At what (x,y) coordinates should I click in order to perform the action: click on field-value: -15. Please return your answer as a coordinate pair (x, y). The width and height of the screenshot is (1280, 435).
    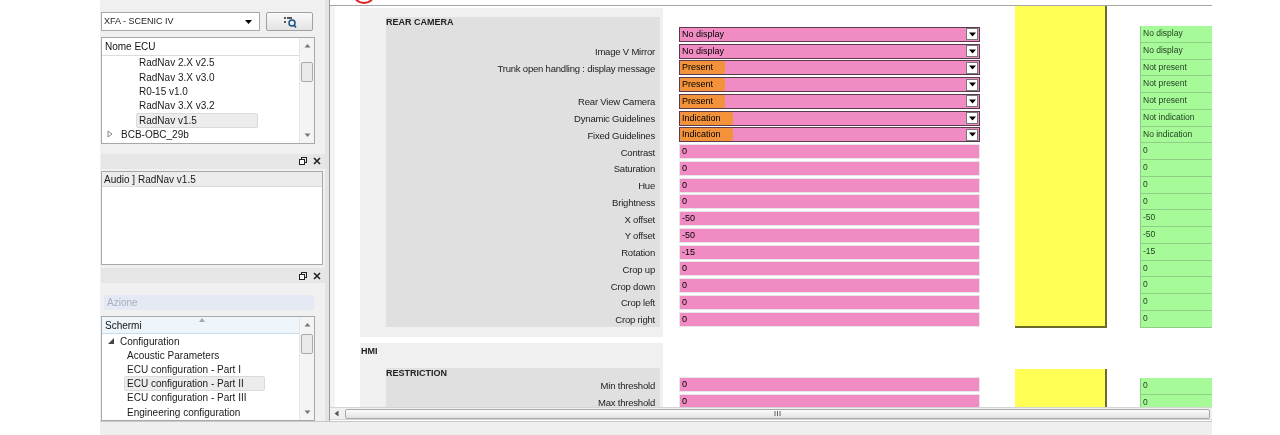
    Looking at the image, I should click on (688, 252).